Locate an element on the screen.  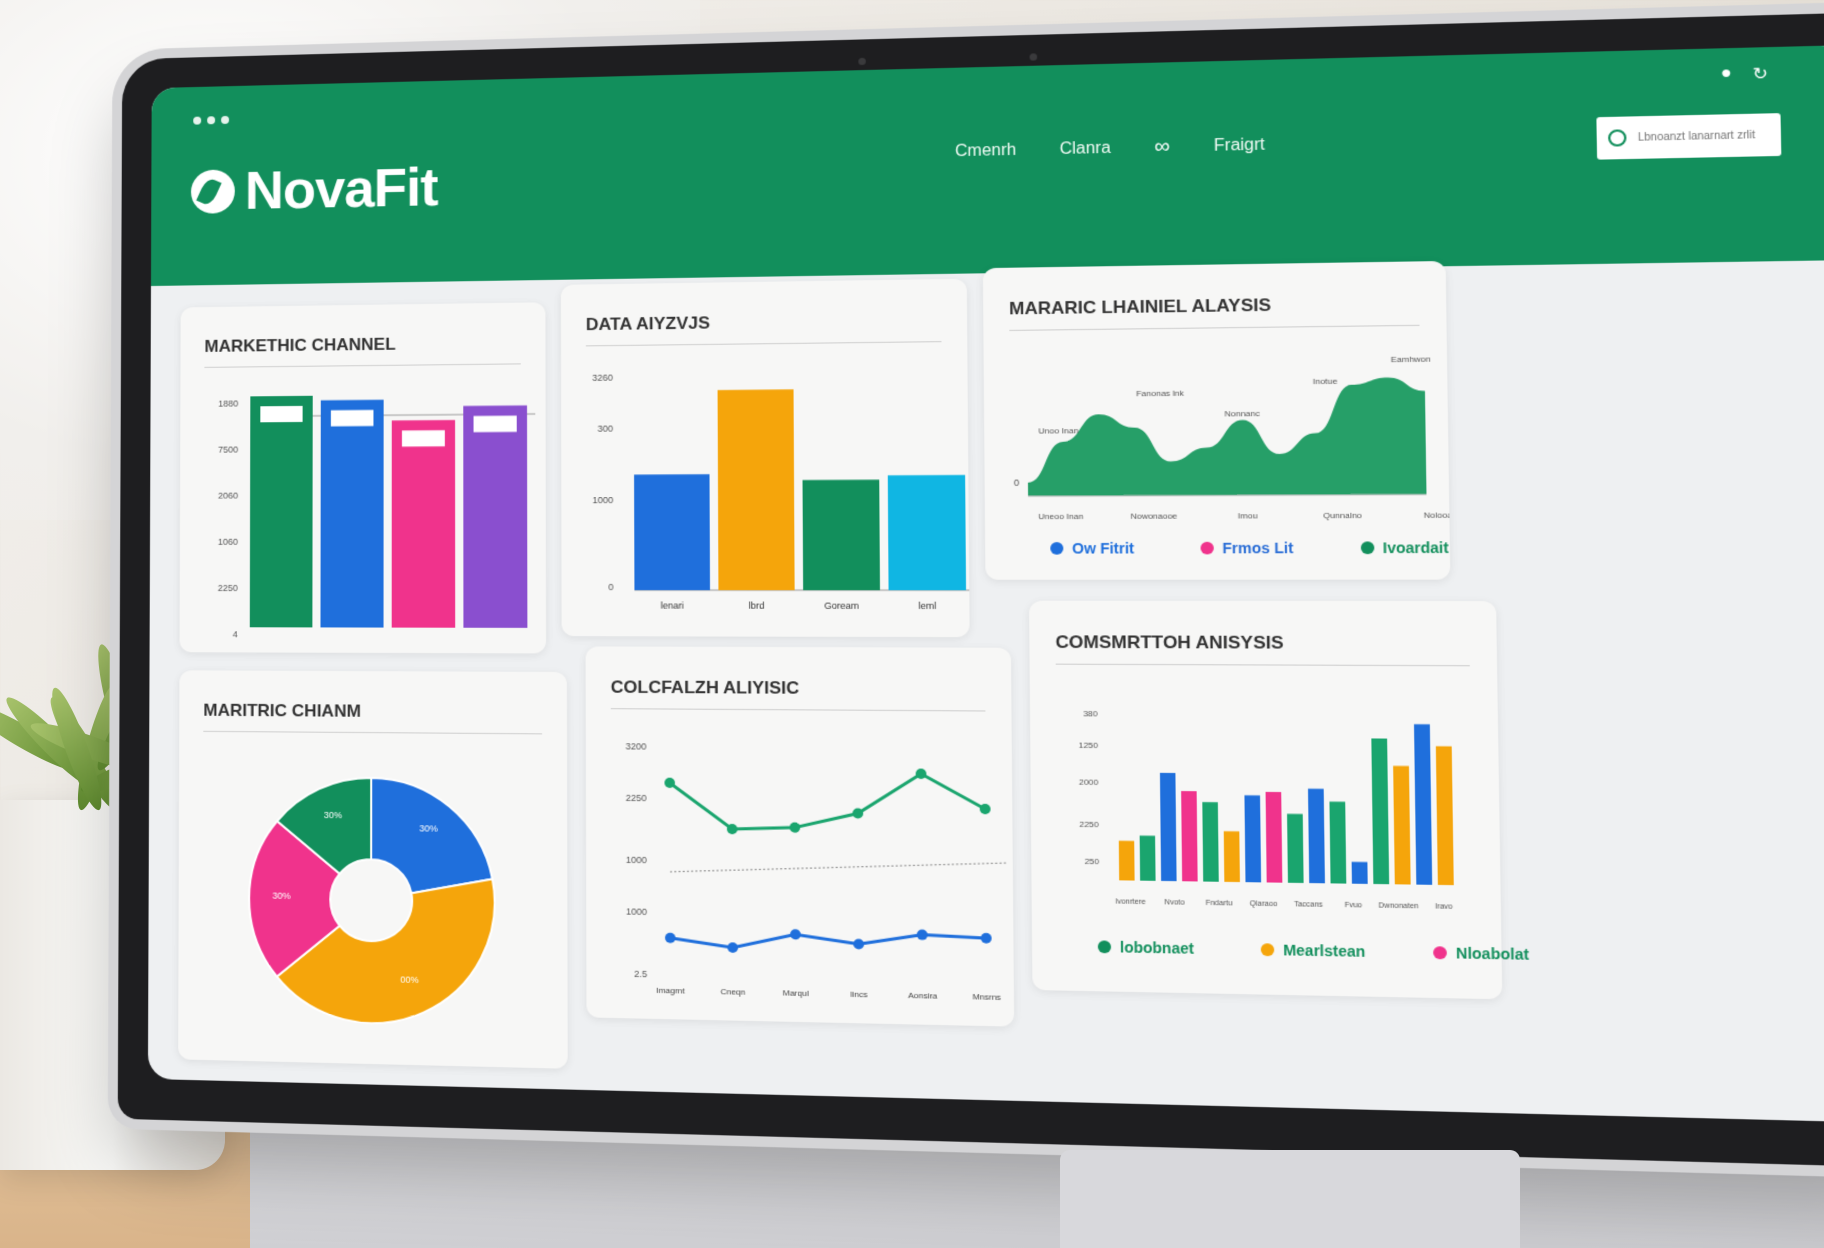
x-tick-label: Fndartu is located at coordinates (1219, 904).